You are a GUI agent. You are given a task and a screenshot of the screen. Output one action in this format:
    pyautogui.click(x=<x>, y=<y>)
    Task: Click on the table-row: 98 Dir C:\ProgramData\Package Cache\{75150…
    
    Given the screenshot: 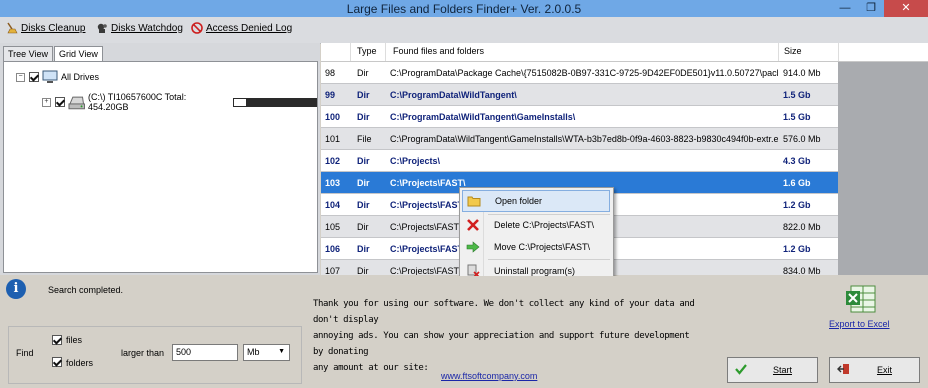 What is the action you would take?
    pyautogui.click(x=579, y=73)
    